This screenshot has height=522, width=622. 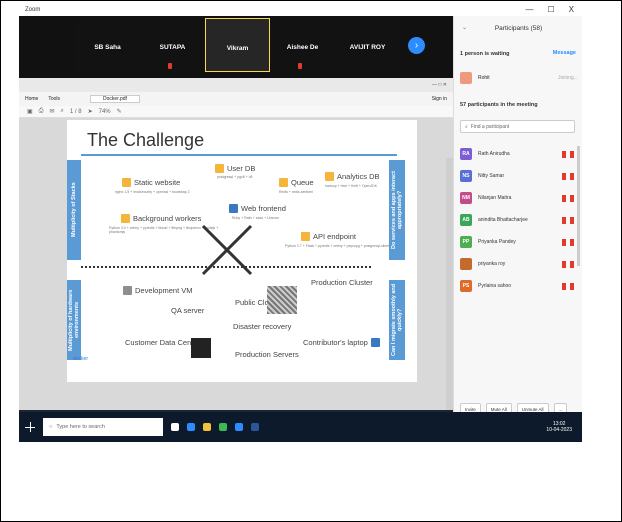 I want to click on tile-name: Vikram, so click(x=237, y=48).